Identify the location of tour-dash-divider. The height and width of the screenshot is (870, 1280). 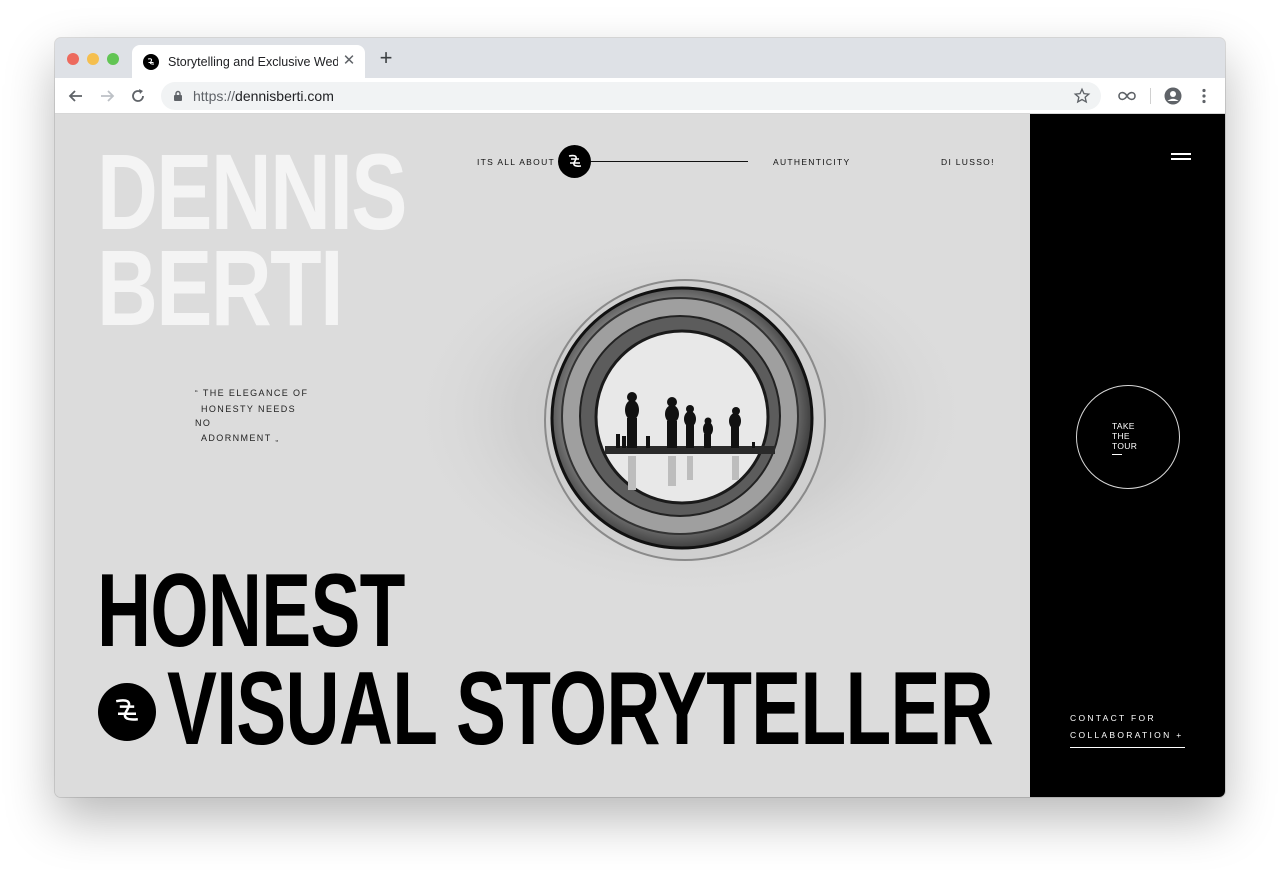
(1117, 454).